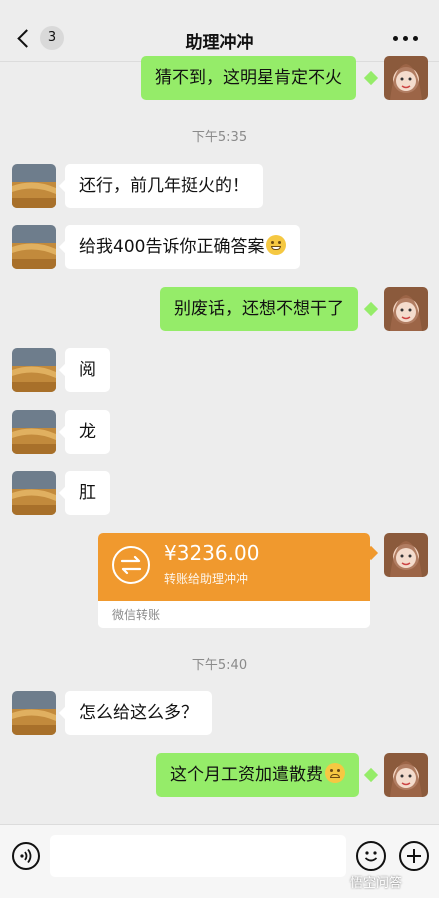  What do you see at coordinates (164, 186) in the screenshot?
I see `message-bubble-incoming: 还行，前几年挺火的！` at bounding box center [164, 186].